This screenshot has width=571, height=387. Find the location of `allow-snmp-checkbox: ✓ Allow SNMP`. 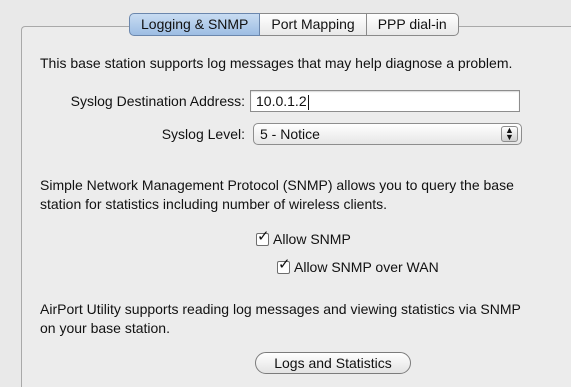

allow-snmp-checkbox: ✓ Allow SNMP is located at coordinates (303, 237).